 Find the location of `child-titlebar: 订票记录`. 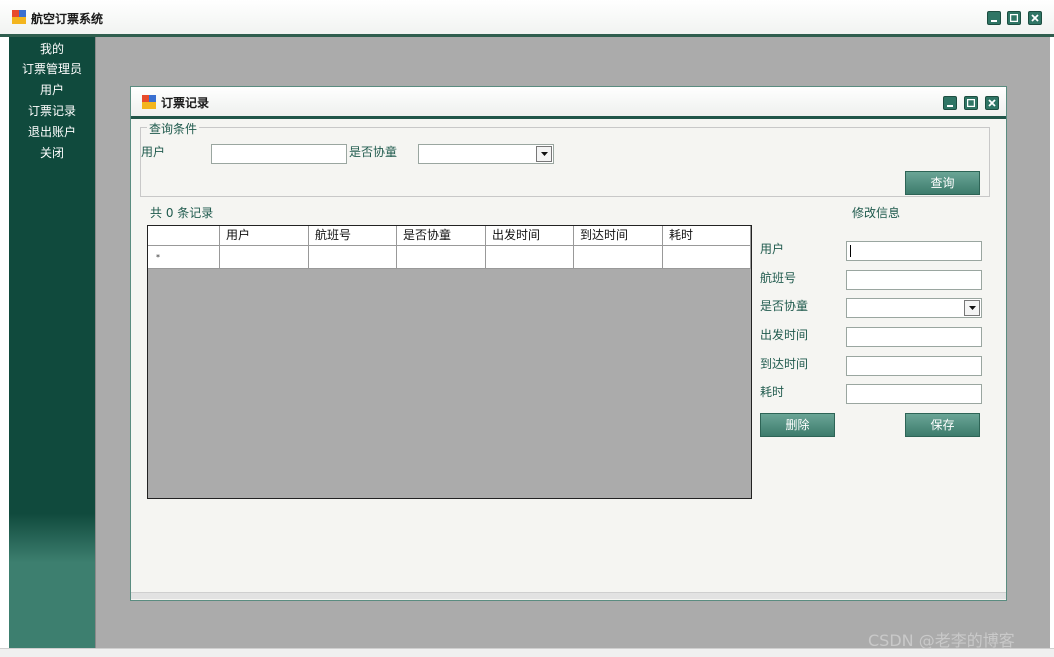

child-titlebar: 订票记录 is located at coordinates (568, 101).